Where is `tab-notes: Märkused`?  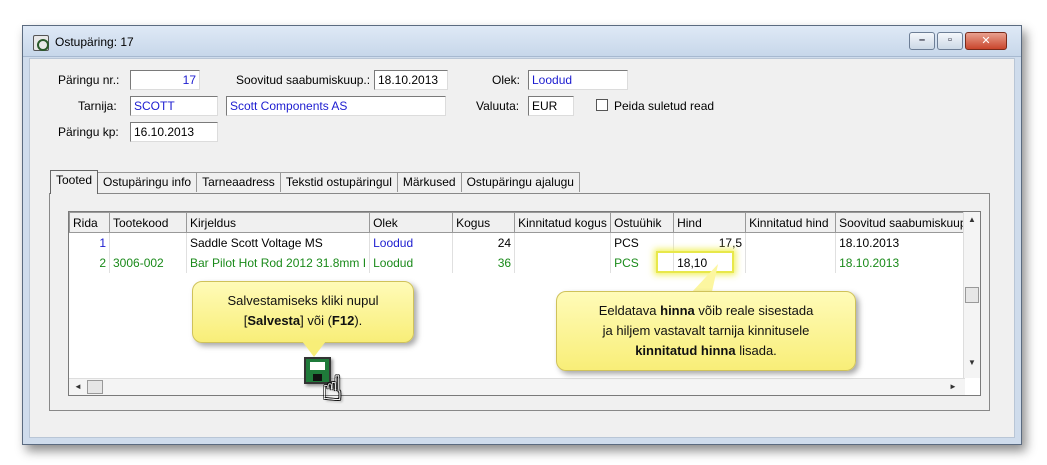 tab-notes: Märkused is located at coordinates (429, 182).